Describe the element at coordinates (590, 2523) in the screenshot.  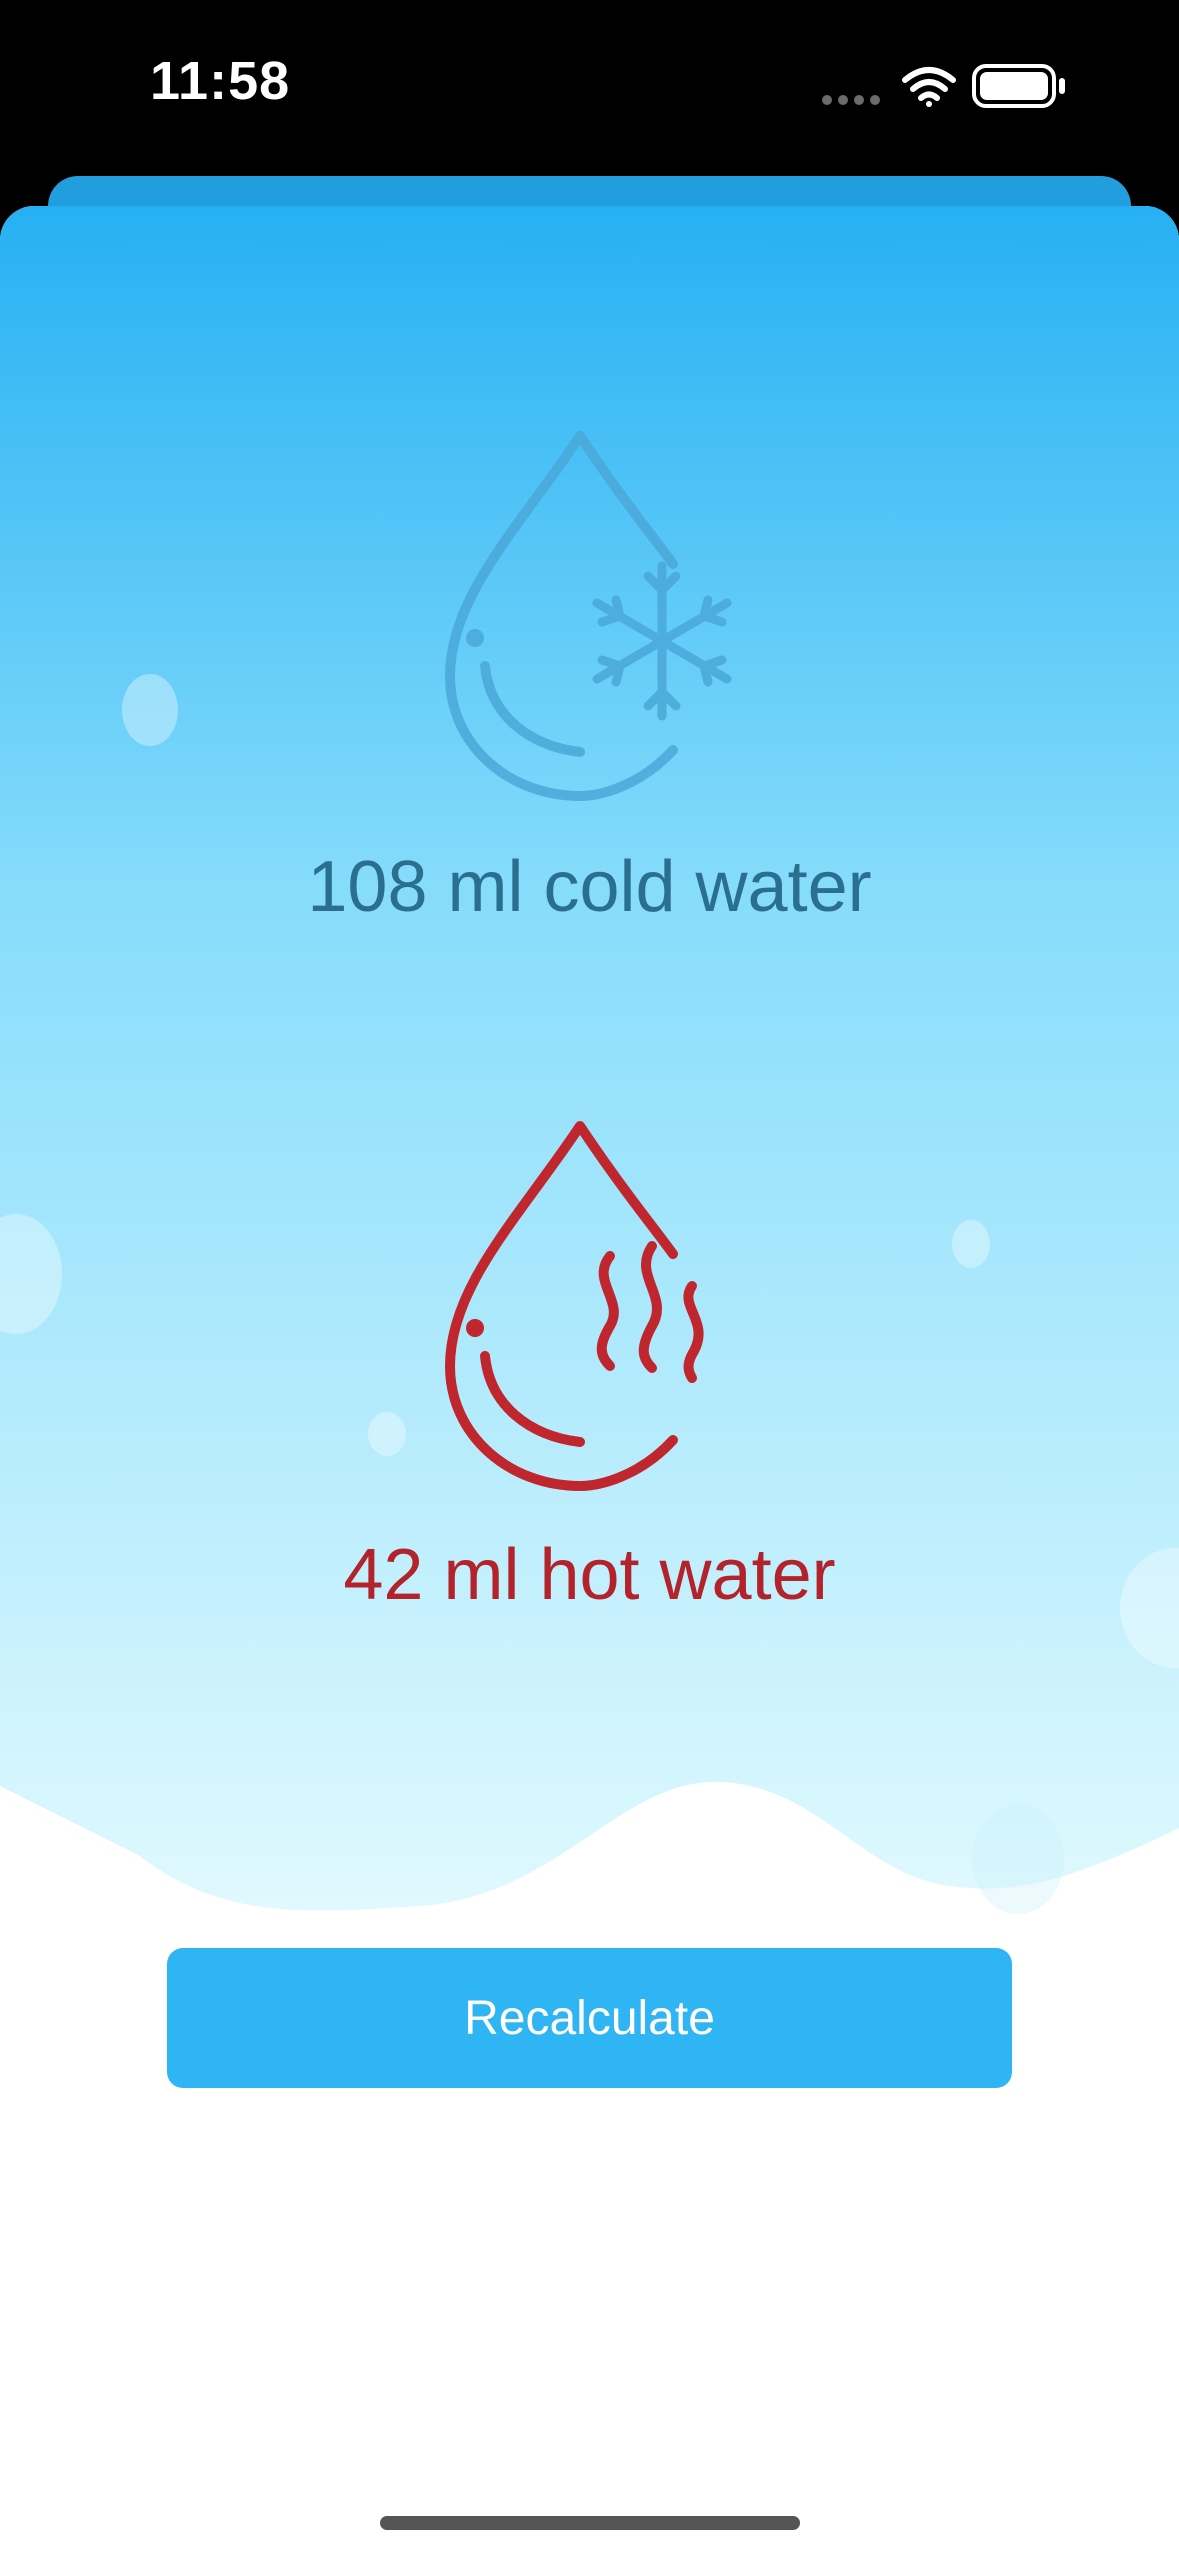
I see `home-indicator` at that location.